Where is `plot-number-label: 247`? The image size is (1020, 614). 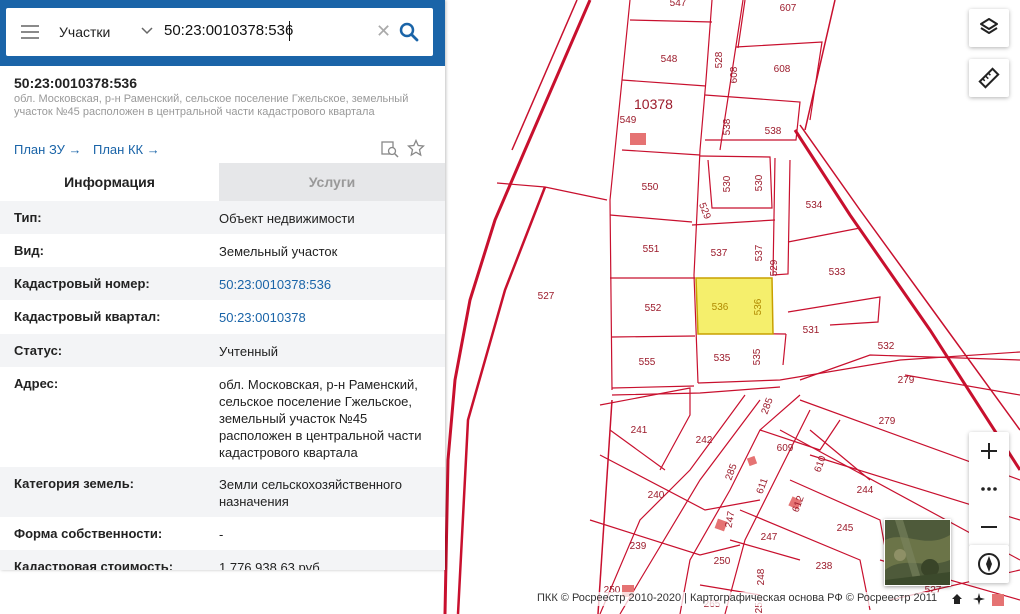 plot-number-label: 247 is located at coordinates (769, 537).